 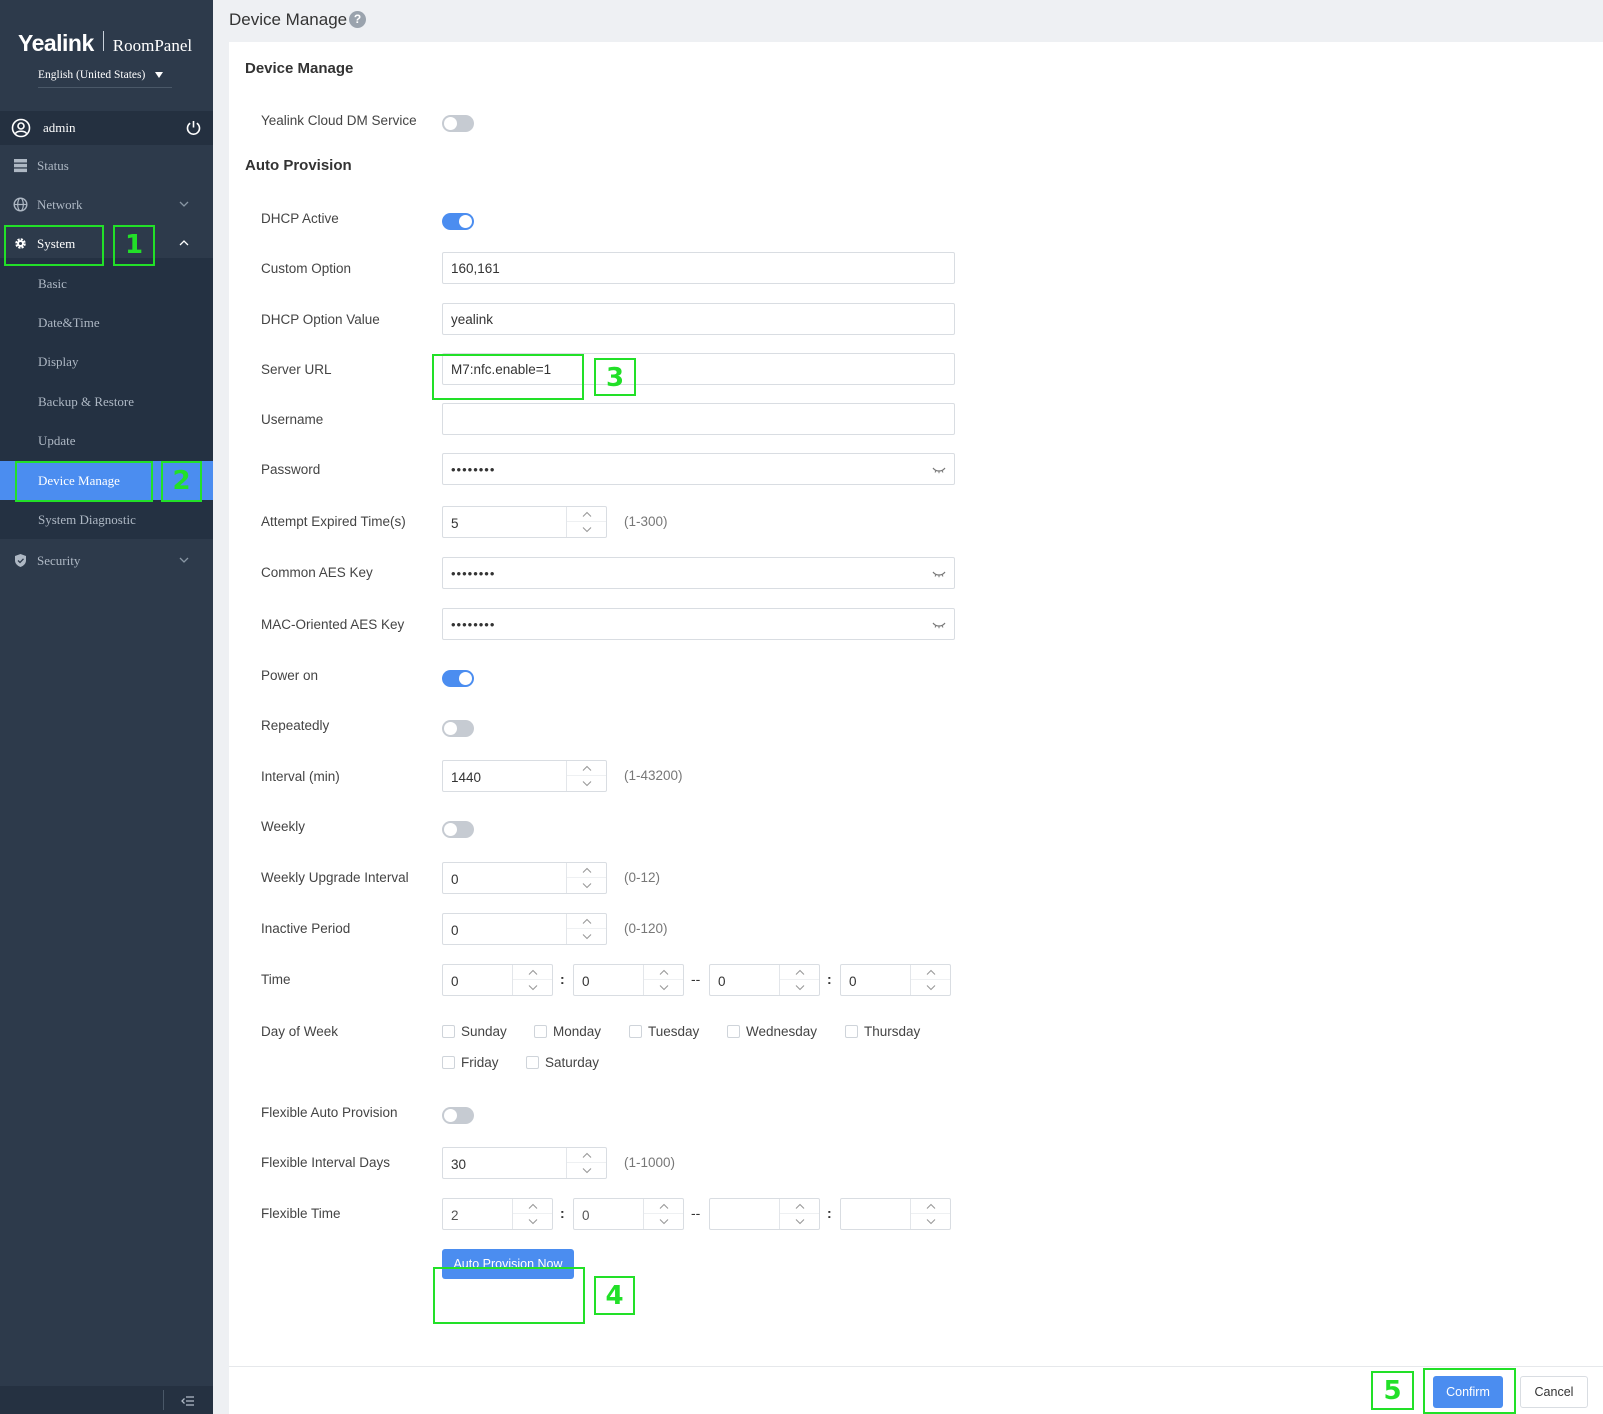 I want to click on flex-time-start-minute-stepper: 0, so click(x=628, y=1214).